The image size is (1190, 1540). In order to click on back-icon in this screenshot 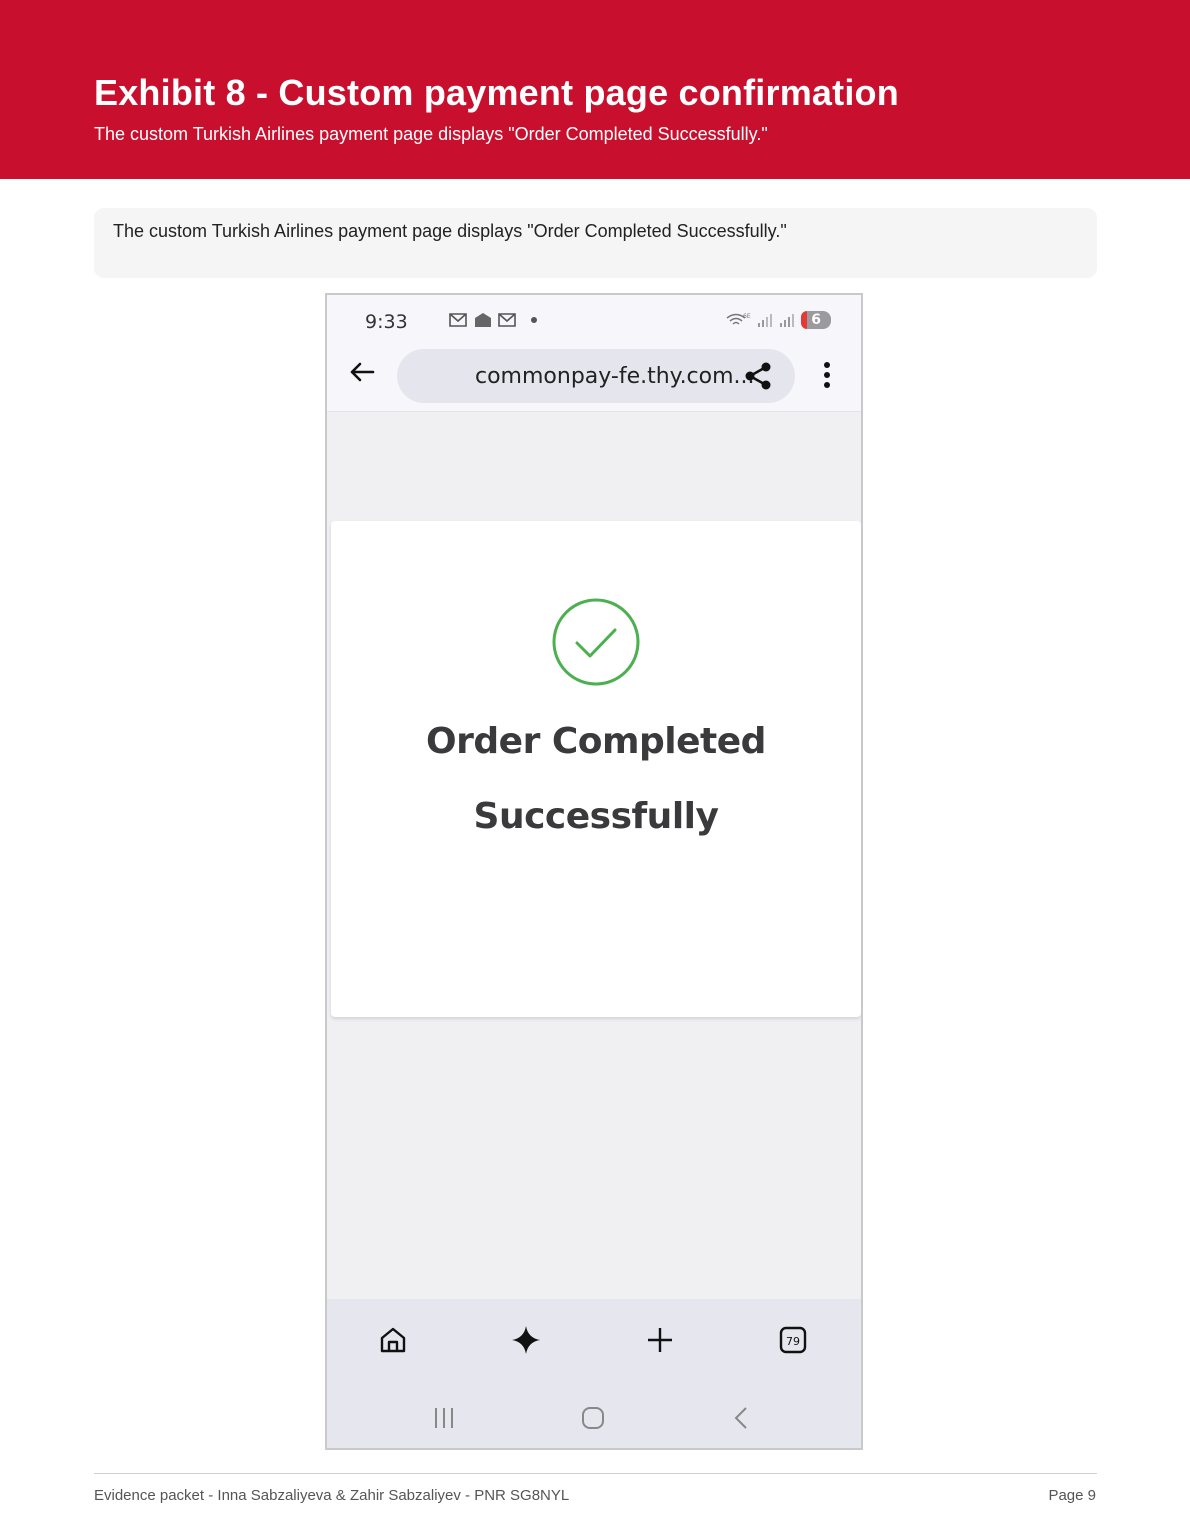, I will do `click(742, 1418)`.